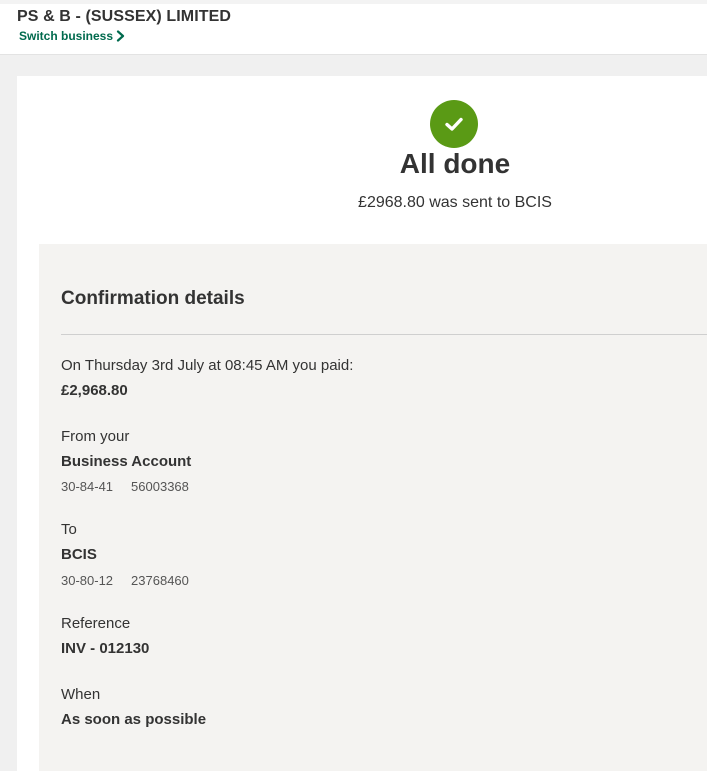 The width and height of the screenshot is (707, 771). I want to click on page-title: All done, so click(455, 163).